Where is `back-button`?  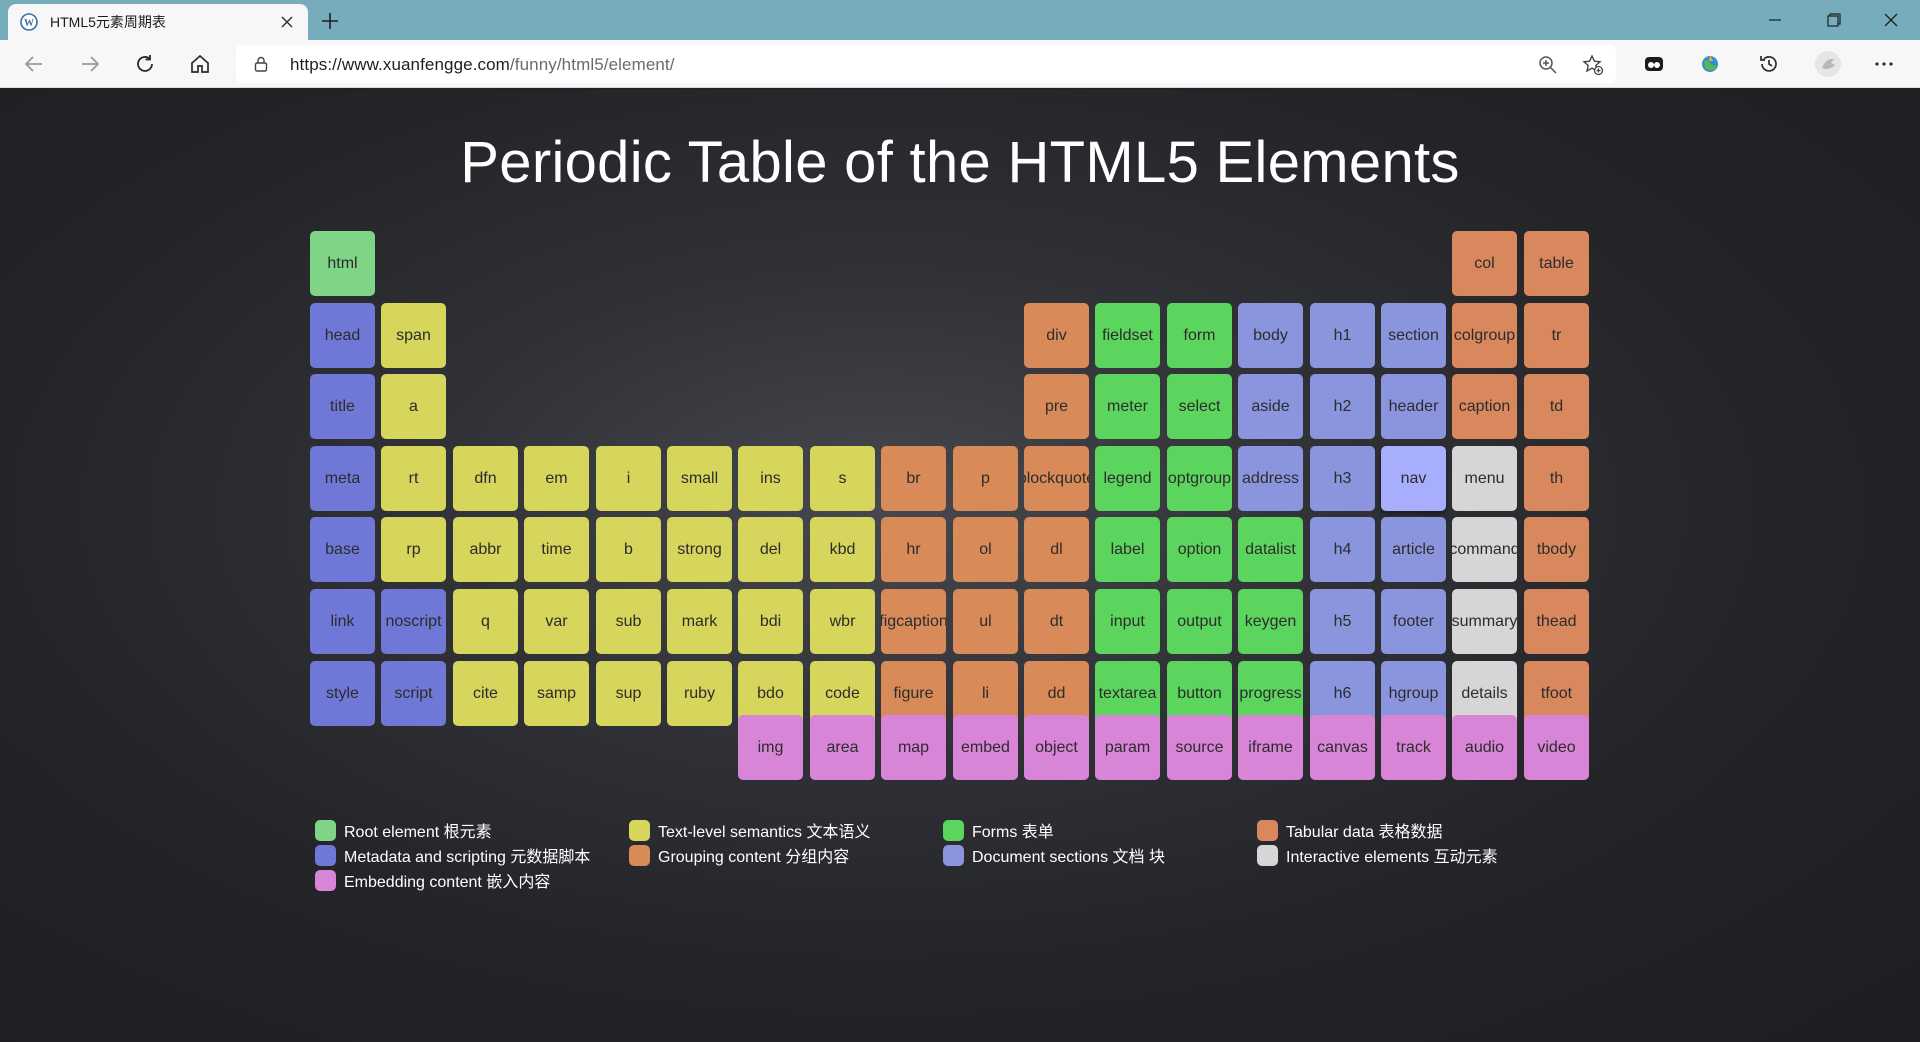 back-button is located at coordinates (34, 64).